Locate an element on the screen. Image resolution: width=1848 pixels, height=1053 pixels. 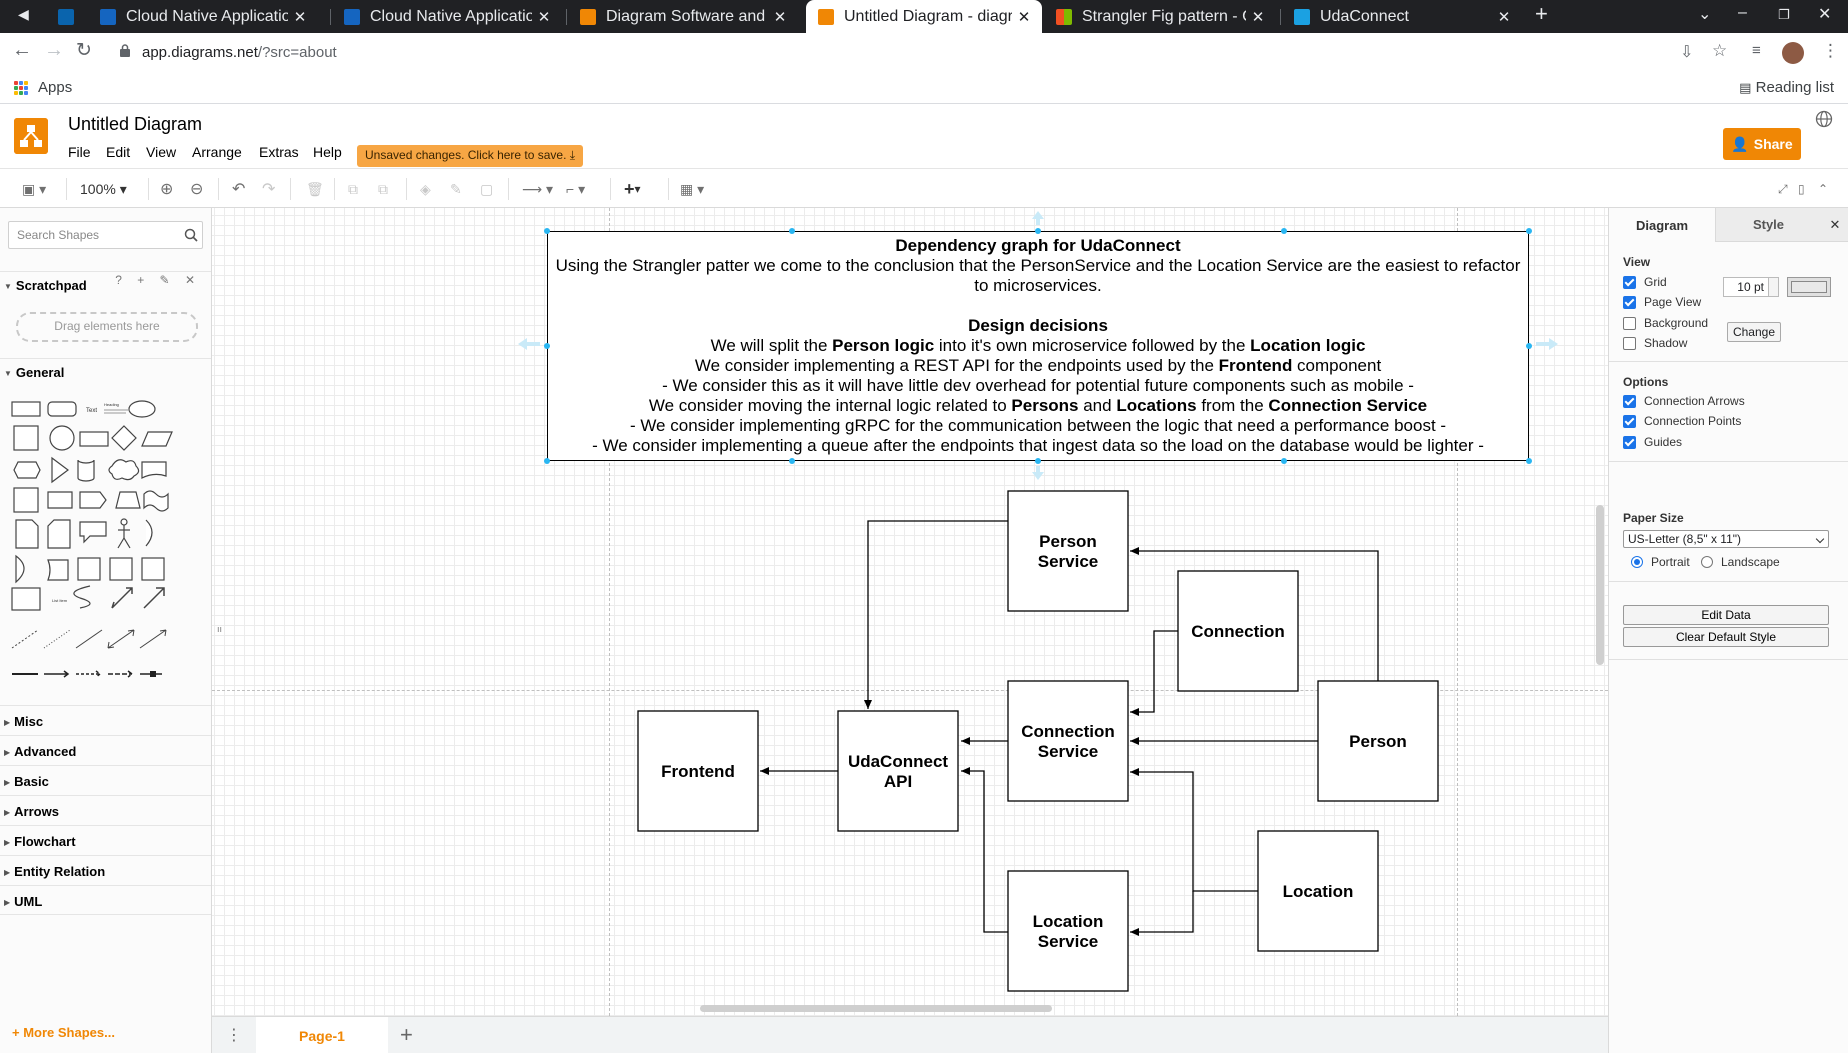
portrait-radio is located at coordinates (1637, 562).